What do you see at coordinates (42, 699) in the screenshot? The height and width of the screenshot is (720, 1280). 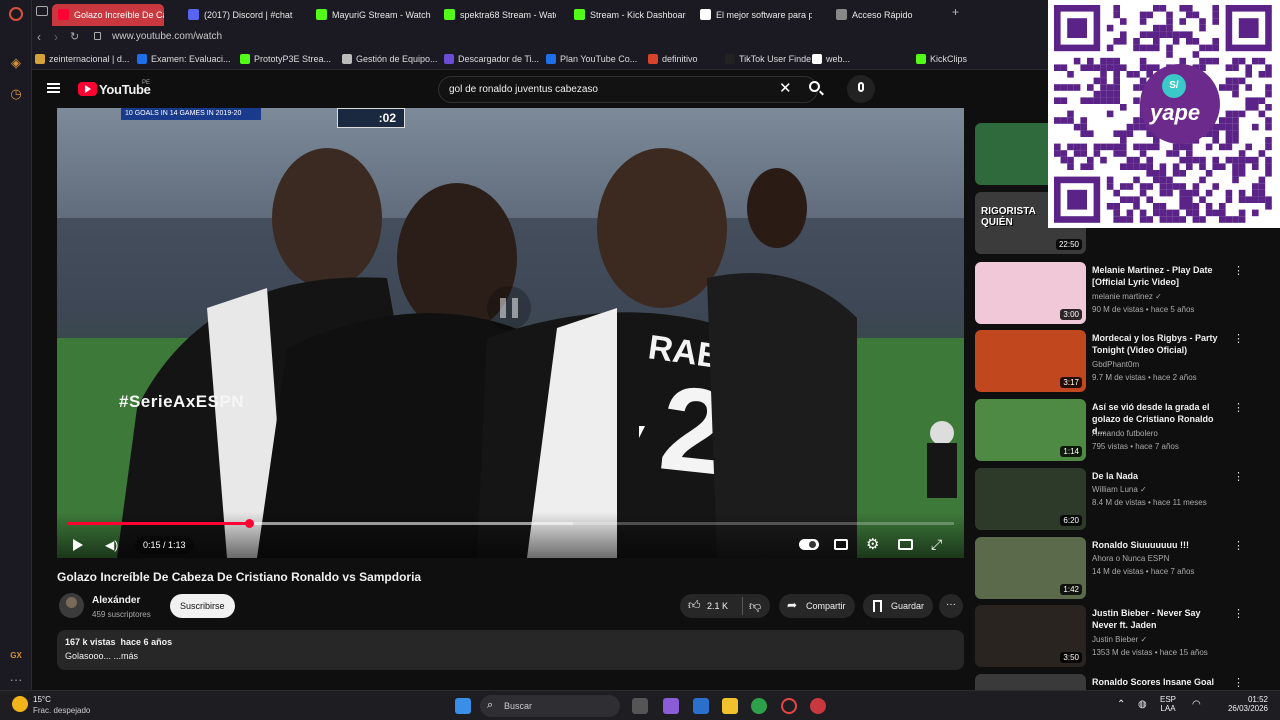 I see `temperature: 15°C` at bounding box center [42, 699].